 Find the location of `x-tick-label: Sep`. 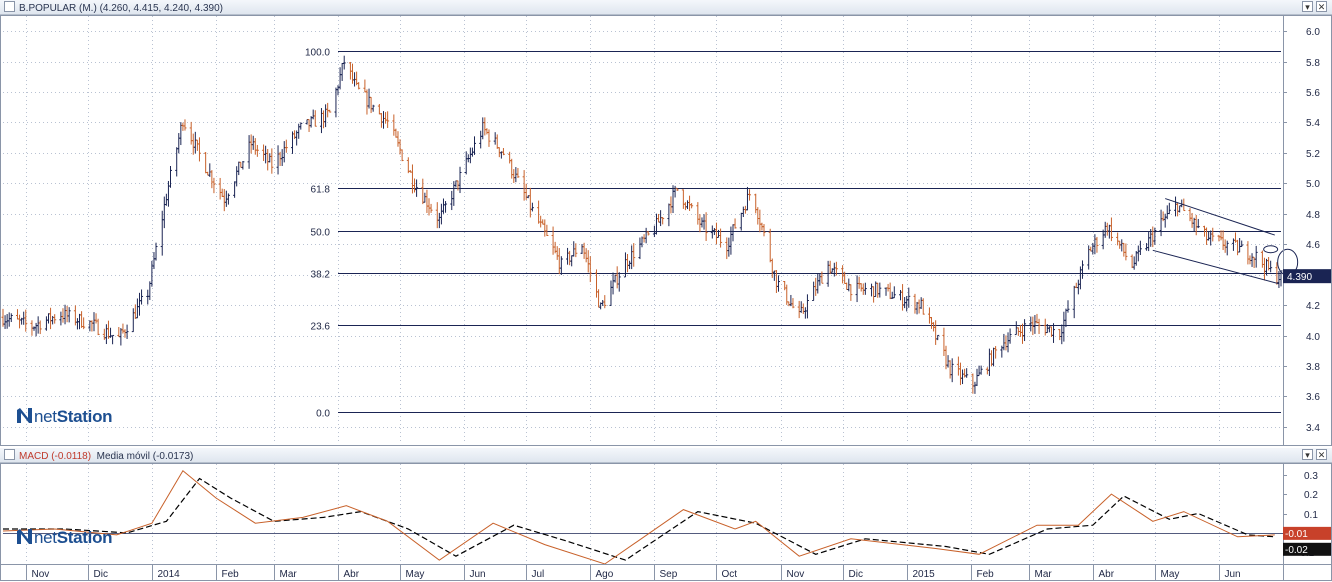

x-tick-label: Sep is located at coordinates (669, 574).